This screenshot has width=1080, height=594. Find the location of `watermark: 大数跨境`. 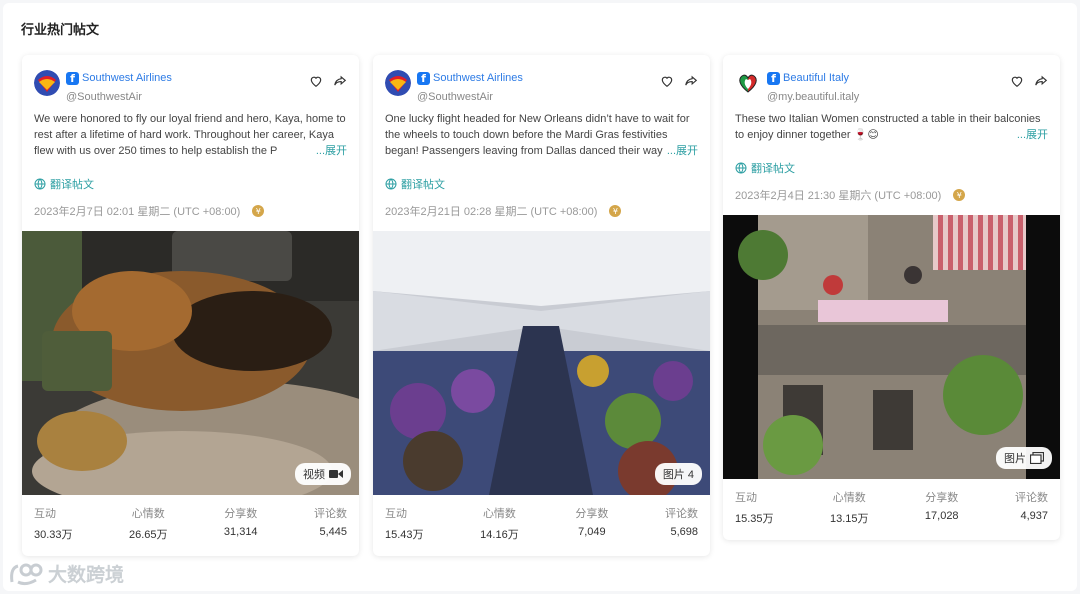

watermark: 大数跨境 is located at coordinates (66, 573).